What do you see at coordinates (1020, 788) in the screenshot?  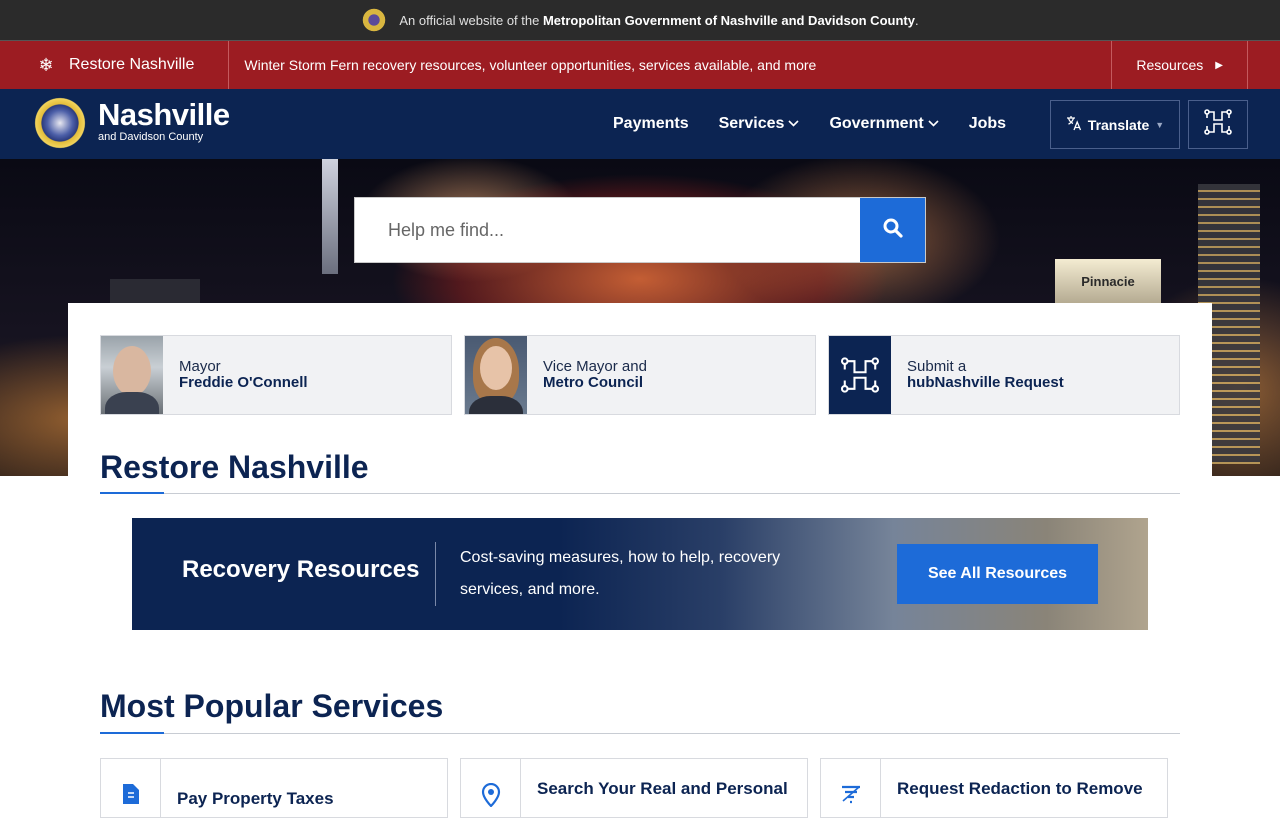 I see `service-label: Request Redaction to Remove` at bounding box center [1020, 788].